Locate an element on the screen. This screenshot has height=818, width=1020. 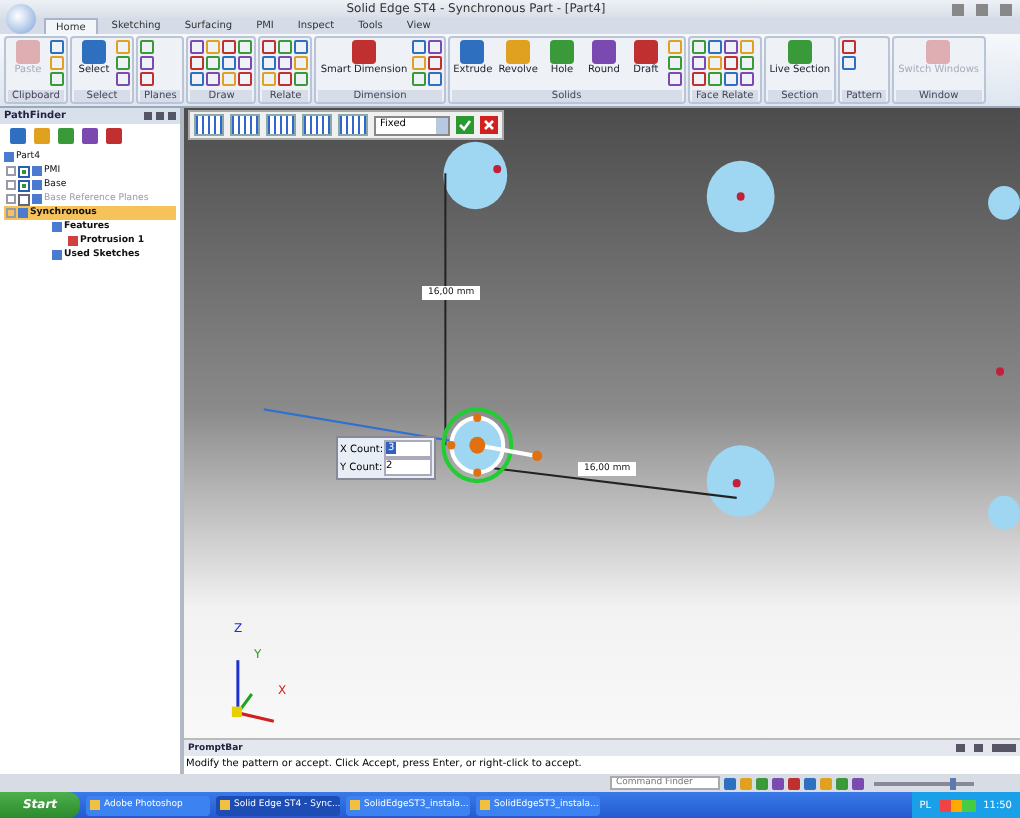
cancel-button-icon is located at coordinates (489, 125).